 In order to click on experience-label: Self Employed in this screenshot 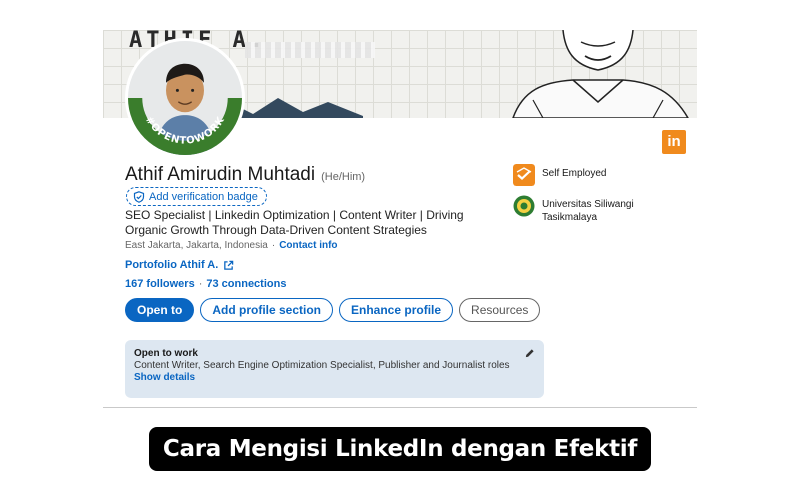, I will do `click(574, 173)`.